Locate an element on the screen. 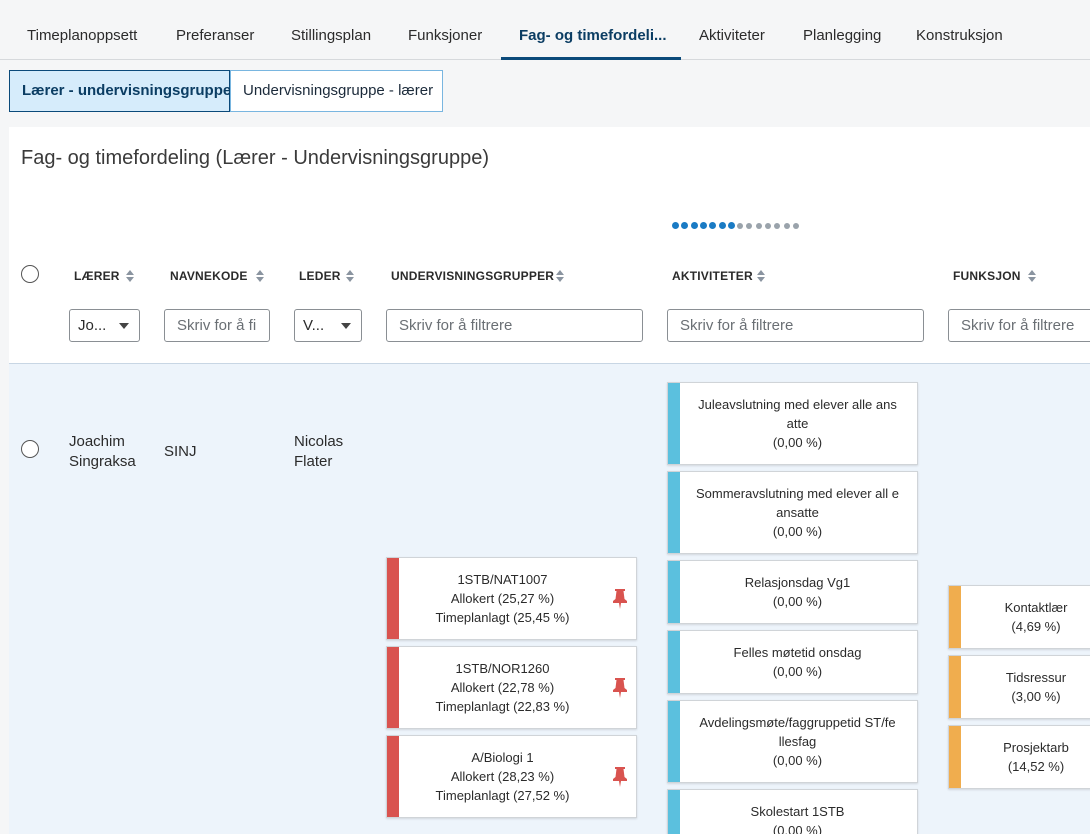 This screenshot has width=1090, height=834. tab-timeplanoppsett: Timeplanoppsett is located at coordinates (82, 30).